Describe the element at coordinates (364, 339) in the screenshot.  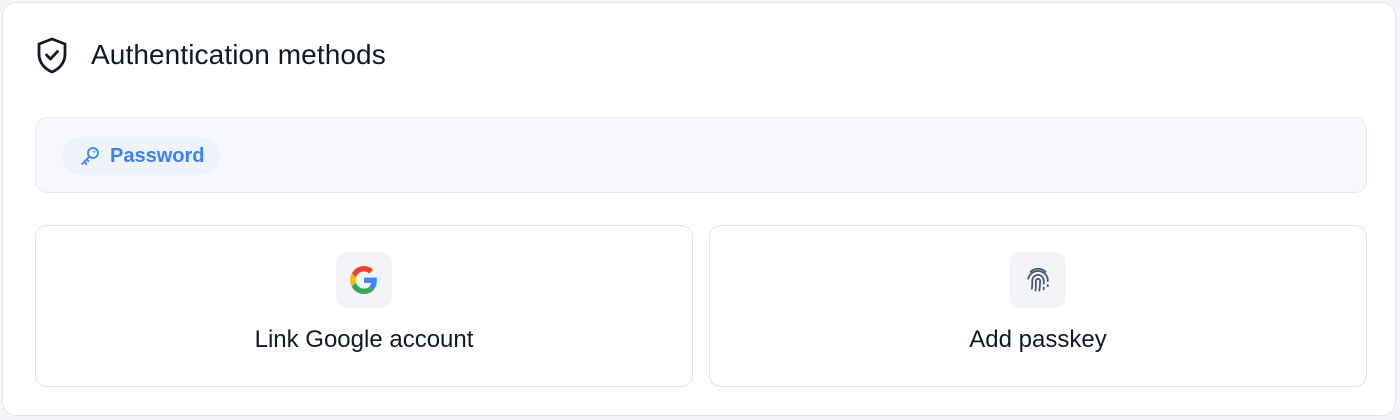
I see `link-google-account-label: Link Google account` at that location.